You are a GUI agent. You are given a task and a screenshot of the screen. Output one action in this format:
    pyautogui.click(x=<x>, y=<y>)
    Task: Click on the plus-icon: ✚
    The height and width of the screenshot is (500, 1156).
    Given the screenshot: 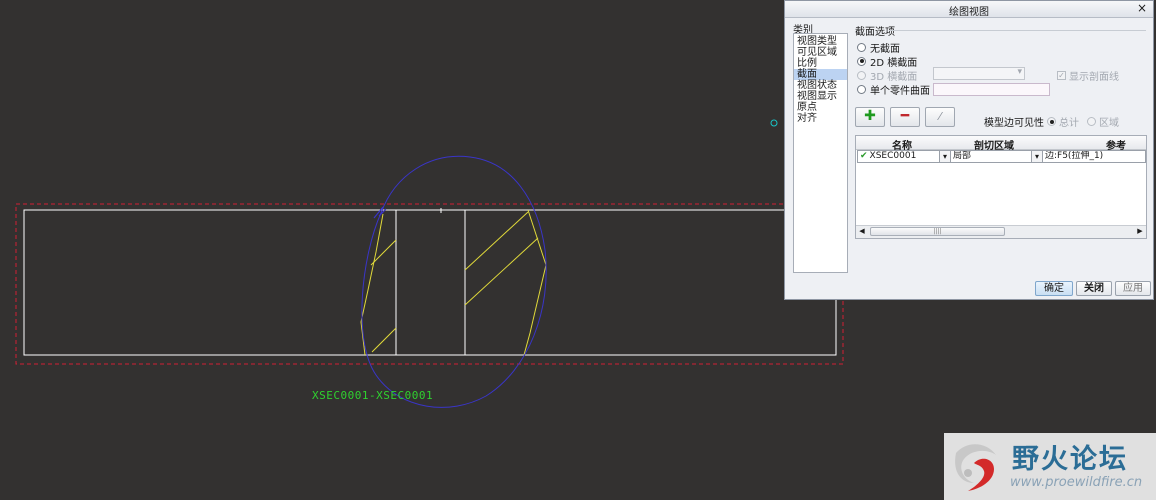 What is the action you would take?
    pyautogui.click(x=870, y=116)
    